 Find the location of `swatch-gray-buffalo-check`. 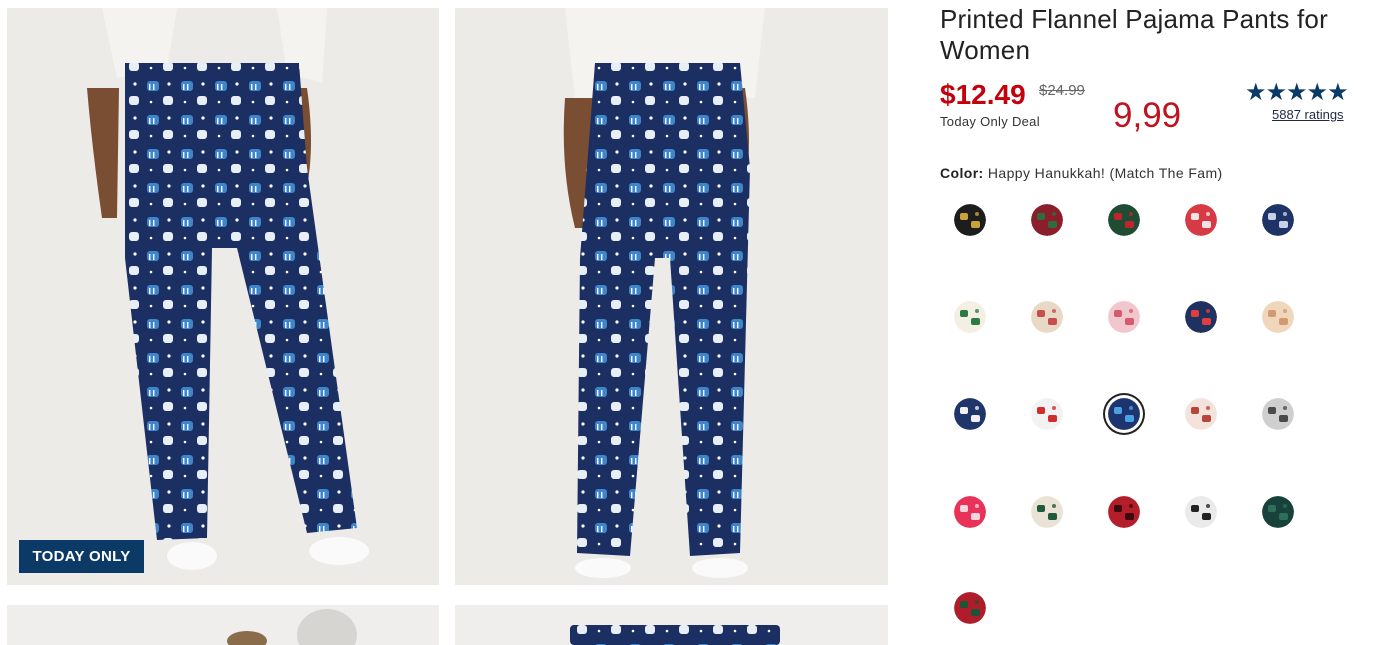

swatch-gray-buffalo-check is located at coordinates (1201, 512).